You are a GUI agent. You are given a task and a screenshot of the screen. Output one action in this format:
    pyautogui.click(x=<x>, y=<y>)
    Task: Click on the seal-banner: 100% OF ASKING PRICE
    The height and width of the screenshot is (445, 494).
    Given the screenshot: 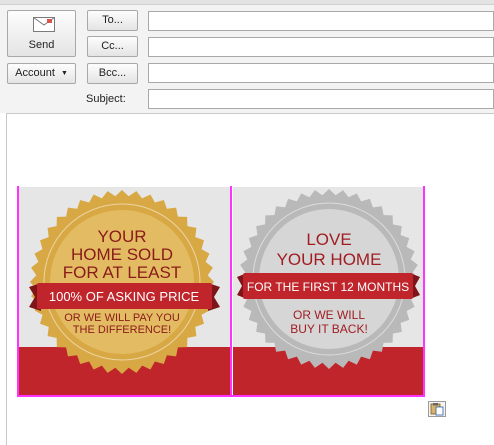 What is the action you would take?
    pyautogui.click(x=124, y=296)
    